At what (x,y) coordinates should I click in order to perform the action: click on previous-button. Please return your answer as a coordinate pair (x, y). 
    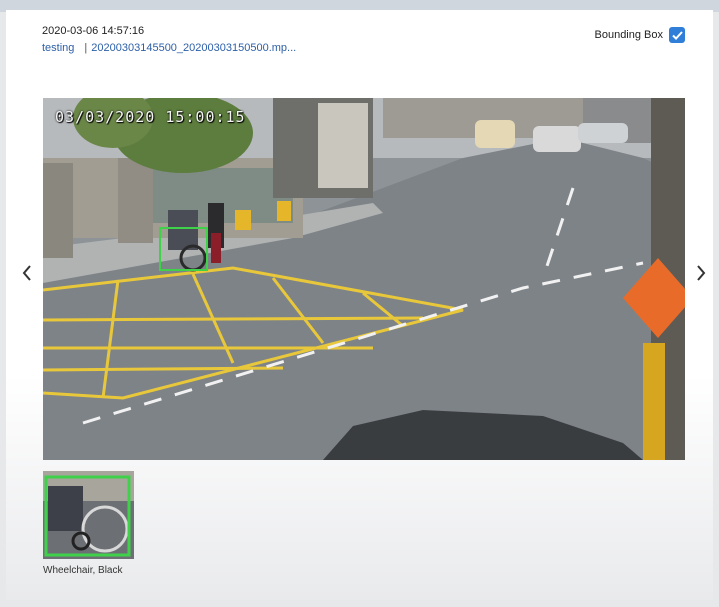
    Looking at the image, I should click on (27, 273).